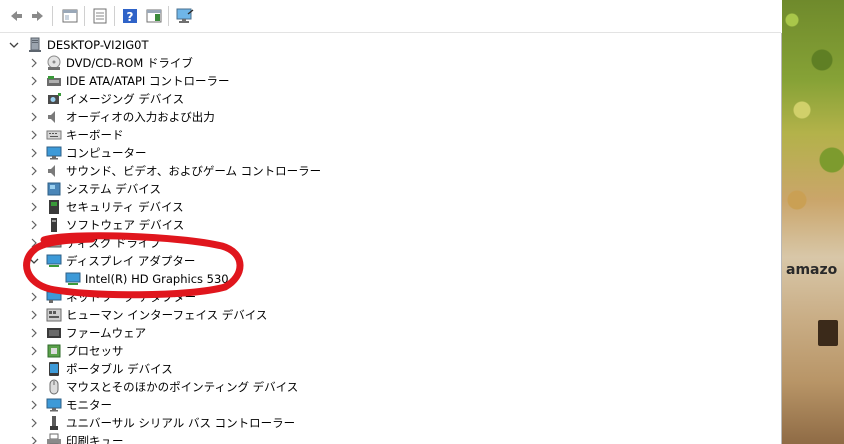  Describe the element at coordinates (390, 135) in the screenshot. I see `tree-item-keyboard: キーボード` at that location.